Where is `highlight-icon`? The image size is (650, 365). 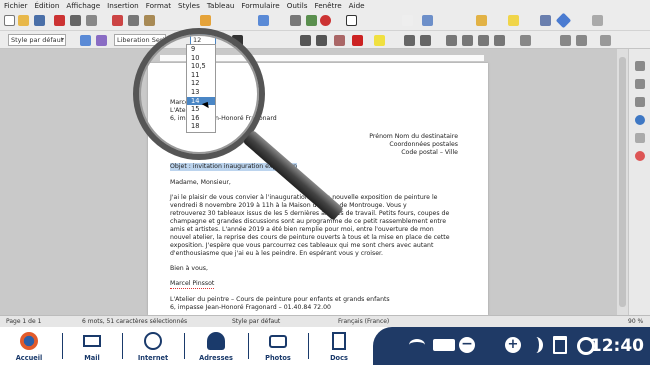
highlight-icon is located at coordinates (379, 40).